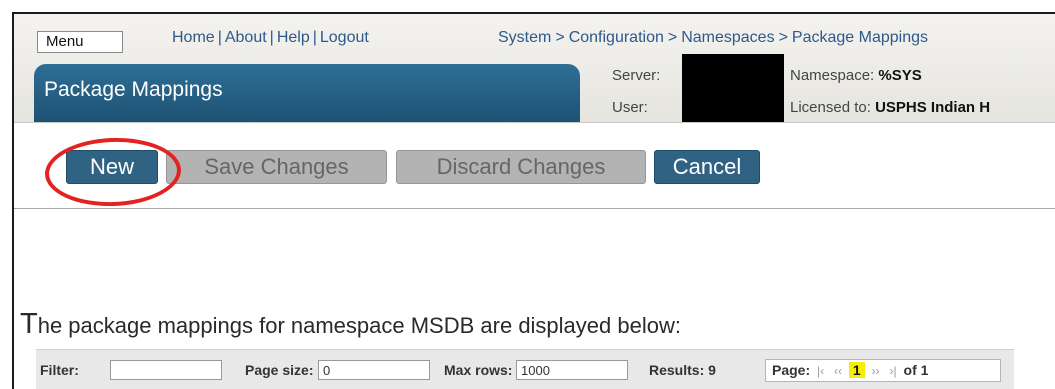 Image resolution: width=1055 pixels, height=389 pixels. What do you see at coordinates (276, 167) in the screenshot?
I see `save-changes-button: Save Changes` at bounding box center [276, 167].